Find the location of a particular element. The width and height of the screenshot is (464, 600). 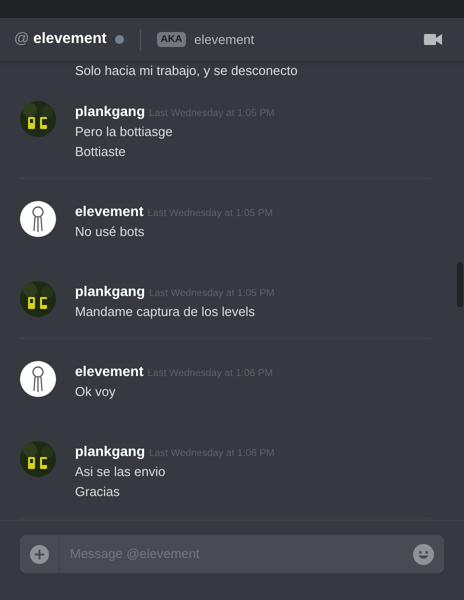

message-text: Solo hacia mi trabajo, y se desconecto is located at coordinates (186, 71).